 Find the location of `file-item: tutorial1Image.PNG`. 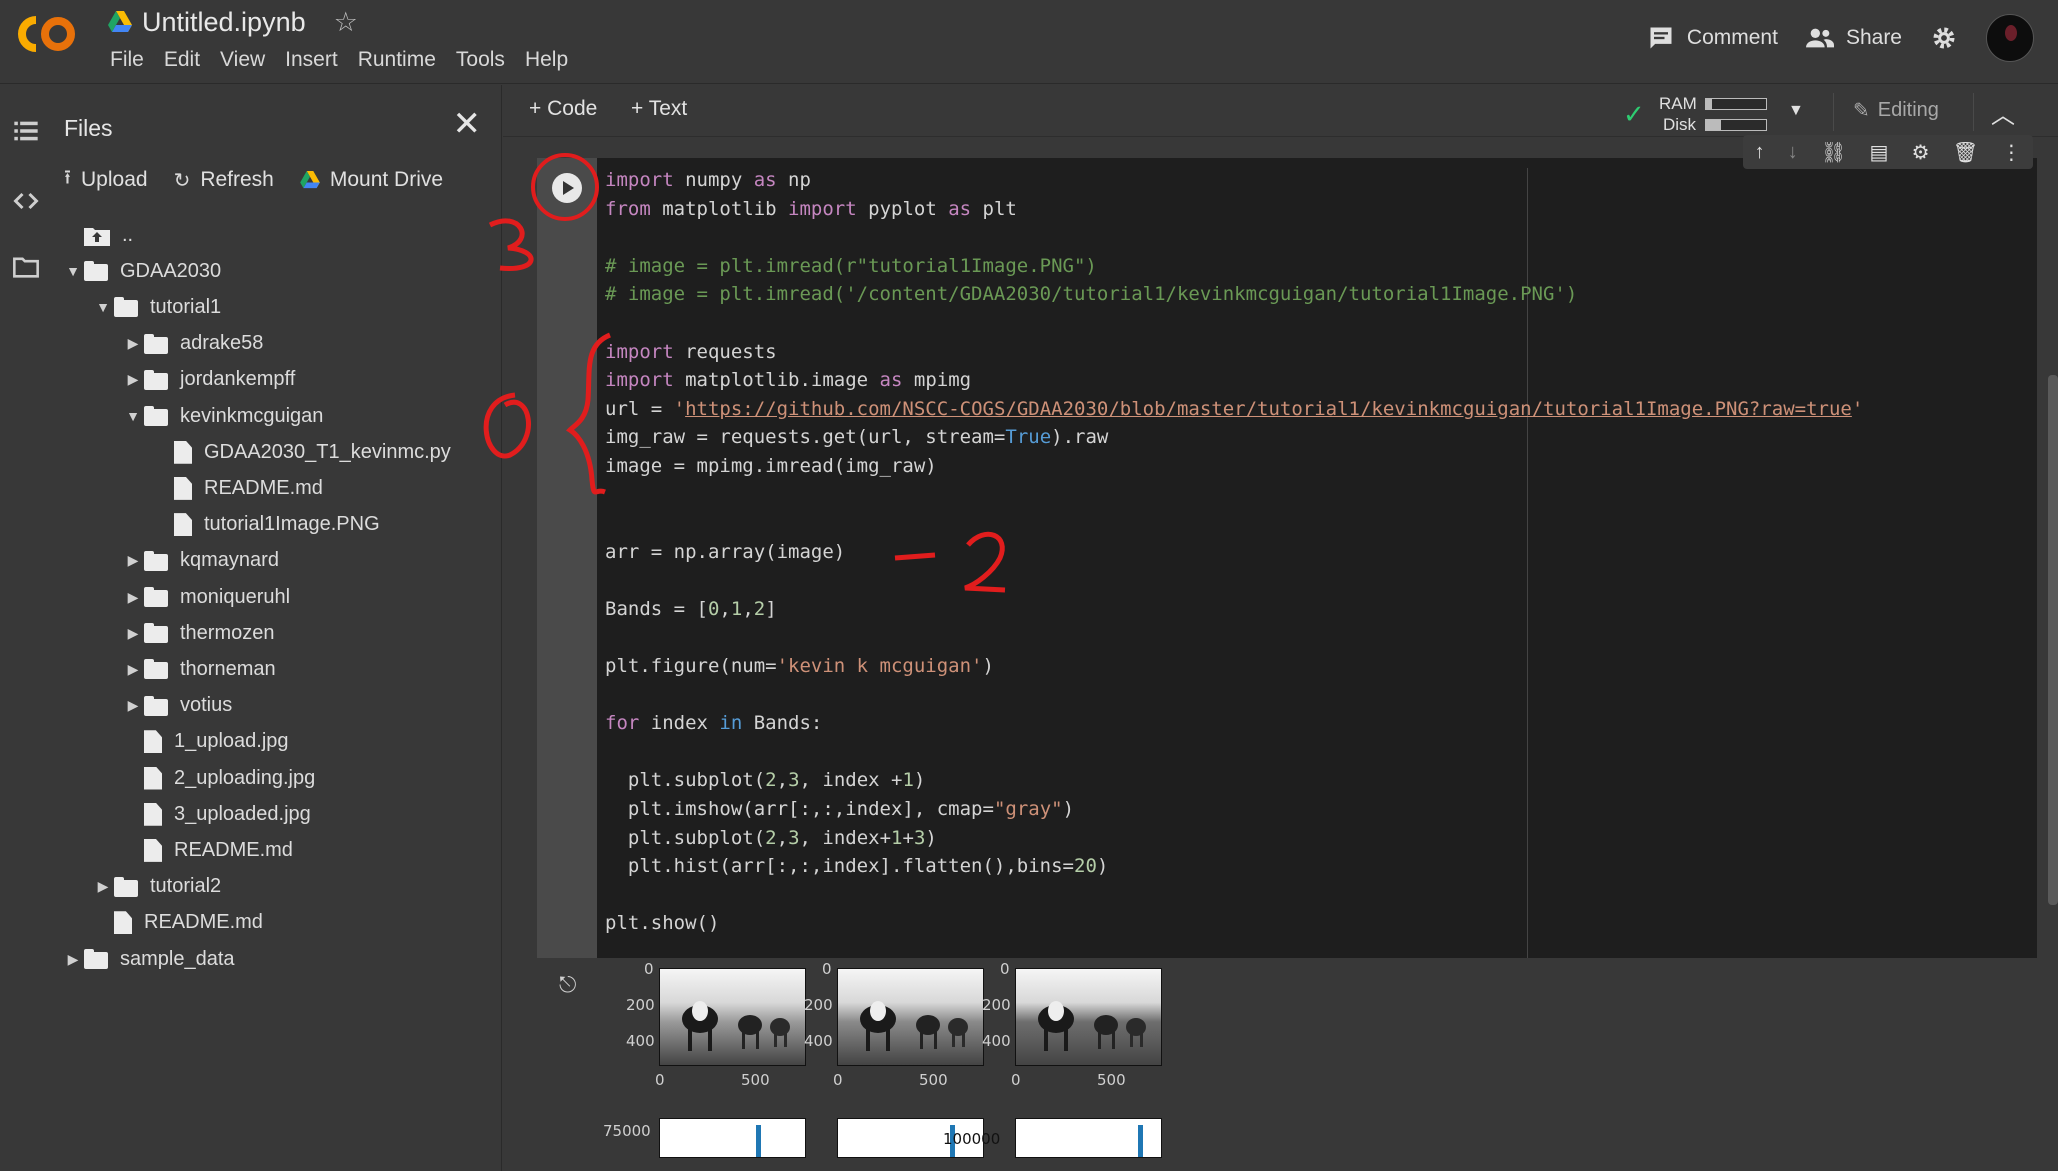

file-item: tutorial1Image.PNG is located at coordinates (266, 525).